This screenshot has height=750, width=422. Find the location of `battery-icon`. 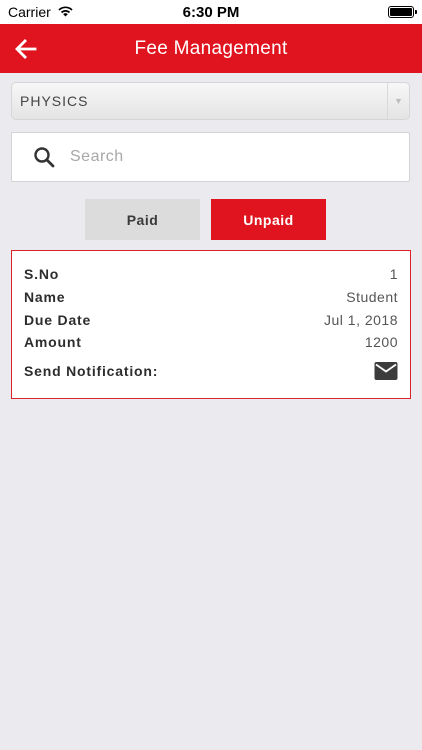

battery-icon is located at coordinates (402, 12).